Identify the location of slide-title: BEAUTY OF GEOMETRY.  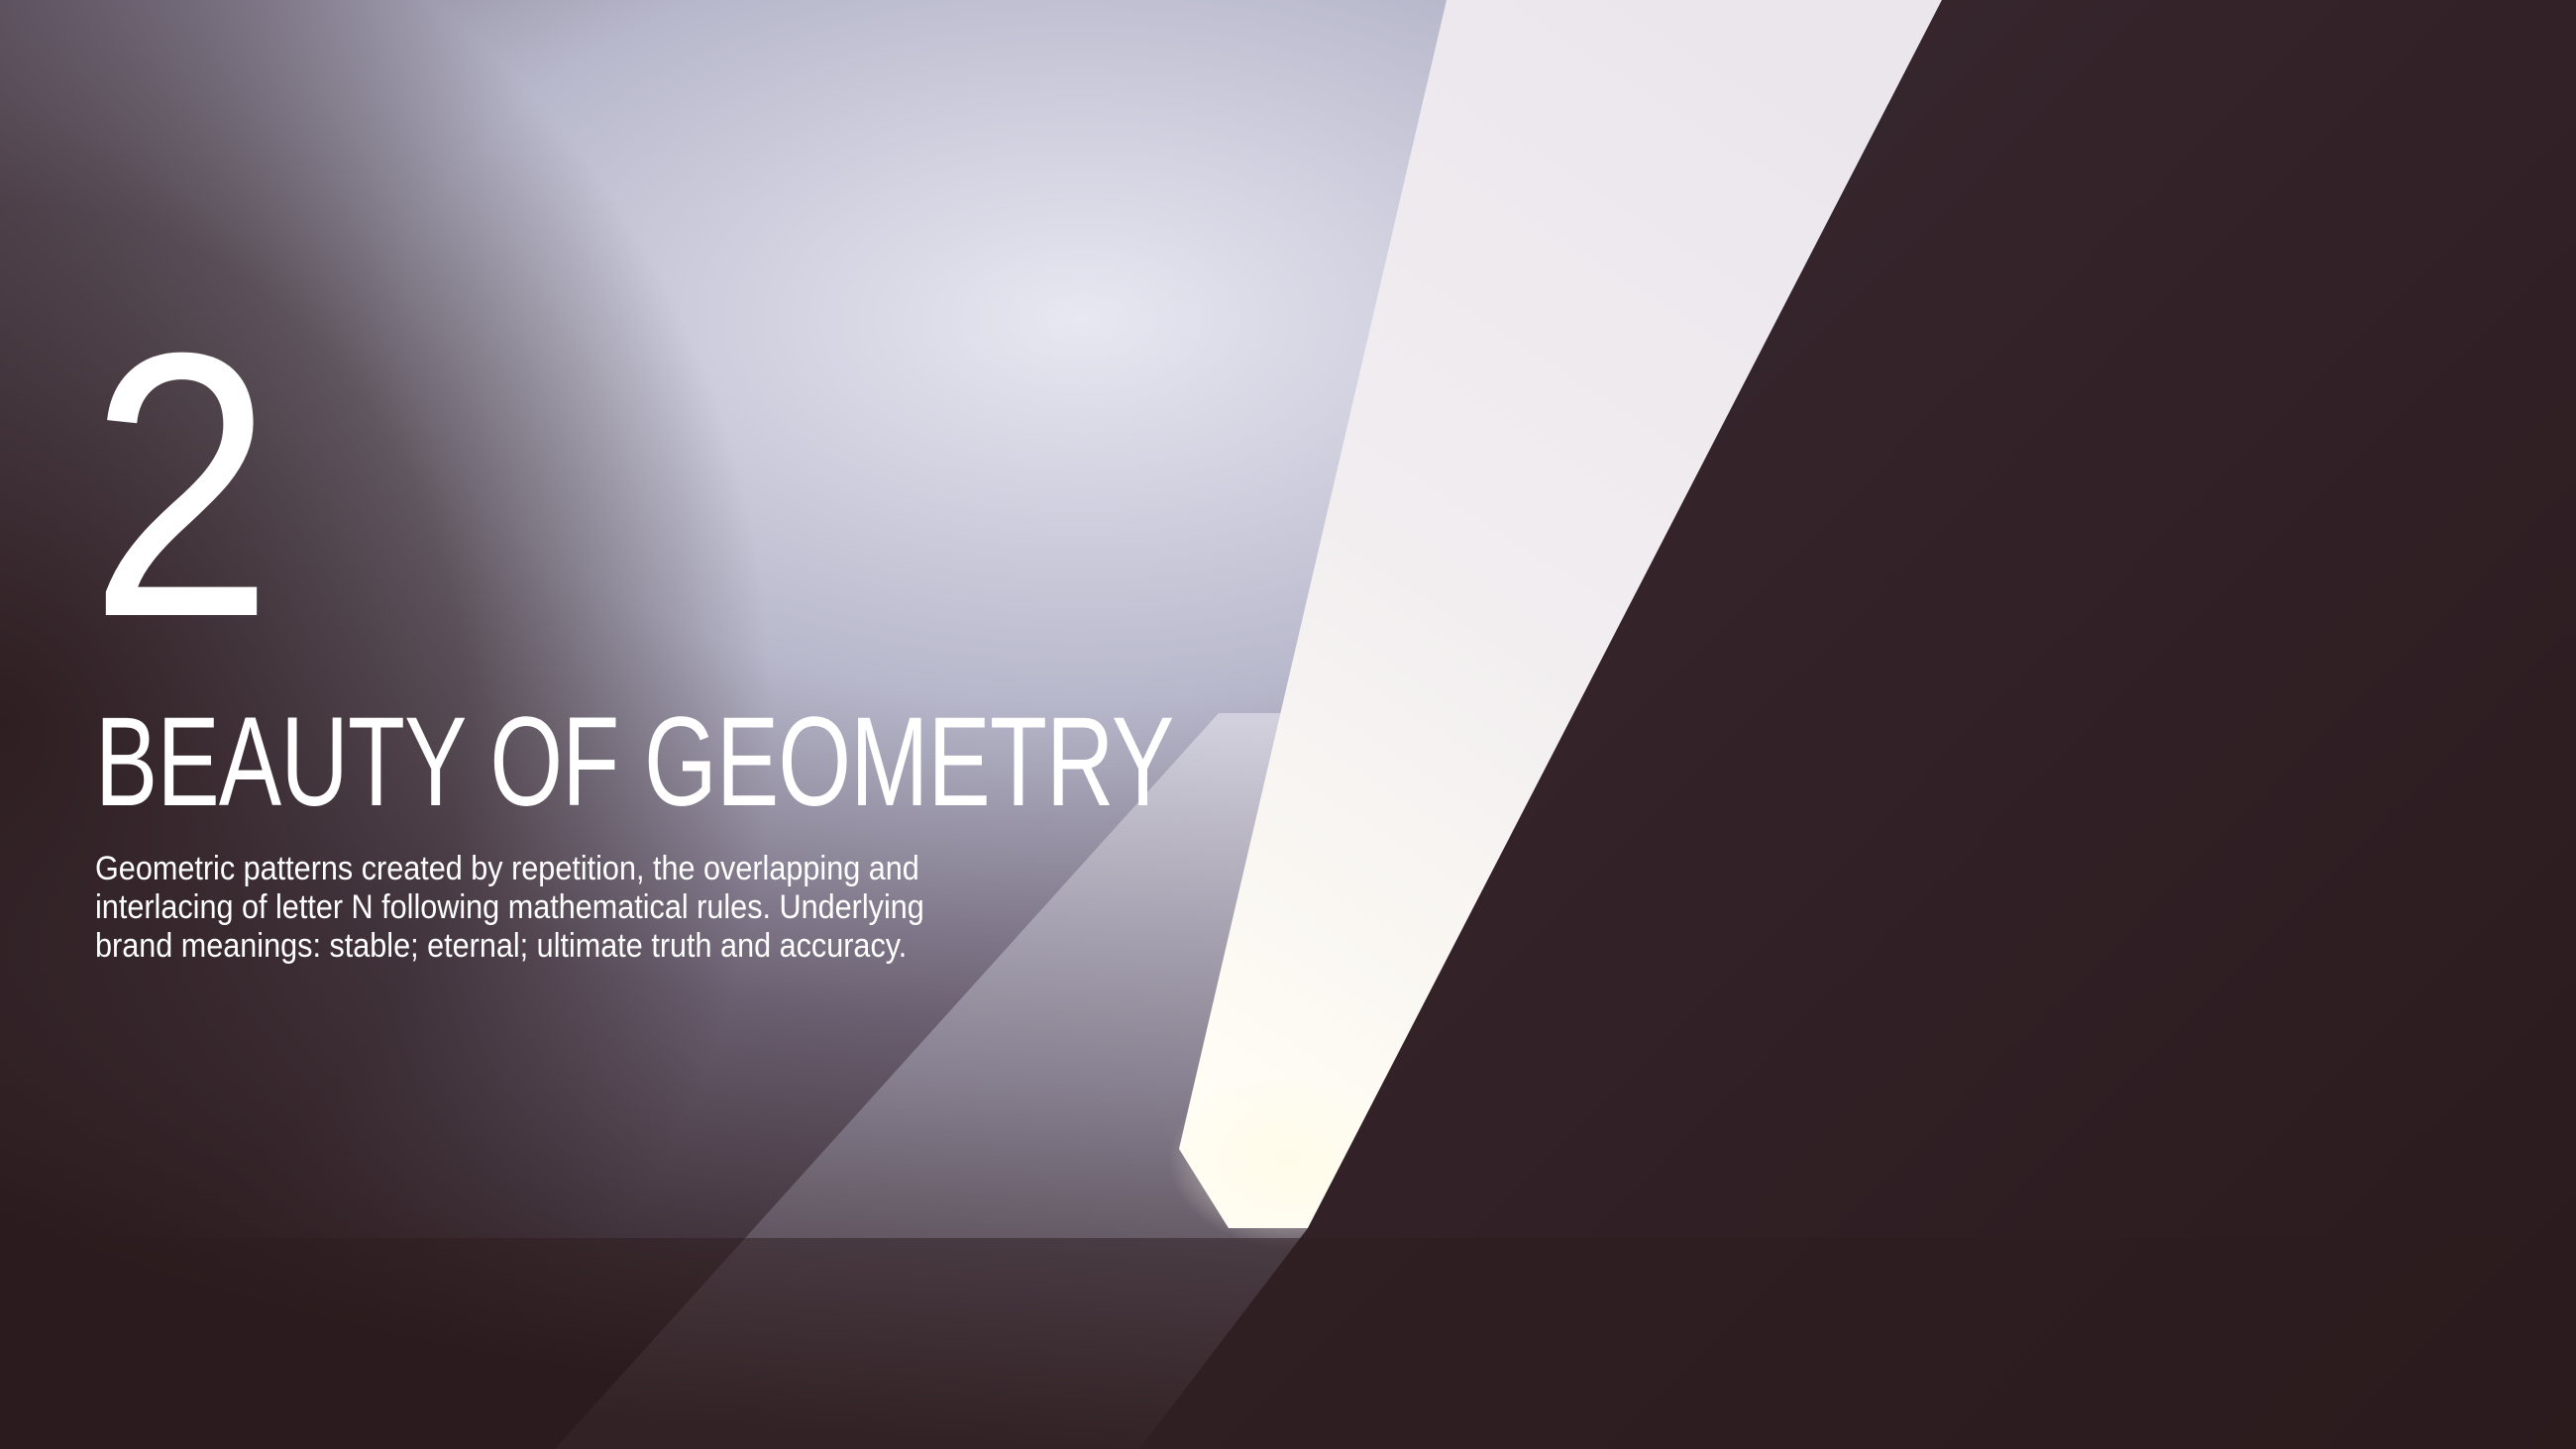
(634, 762).